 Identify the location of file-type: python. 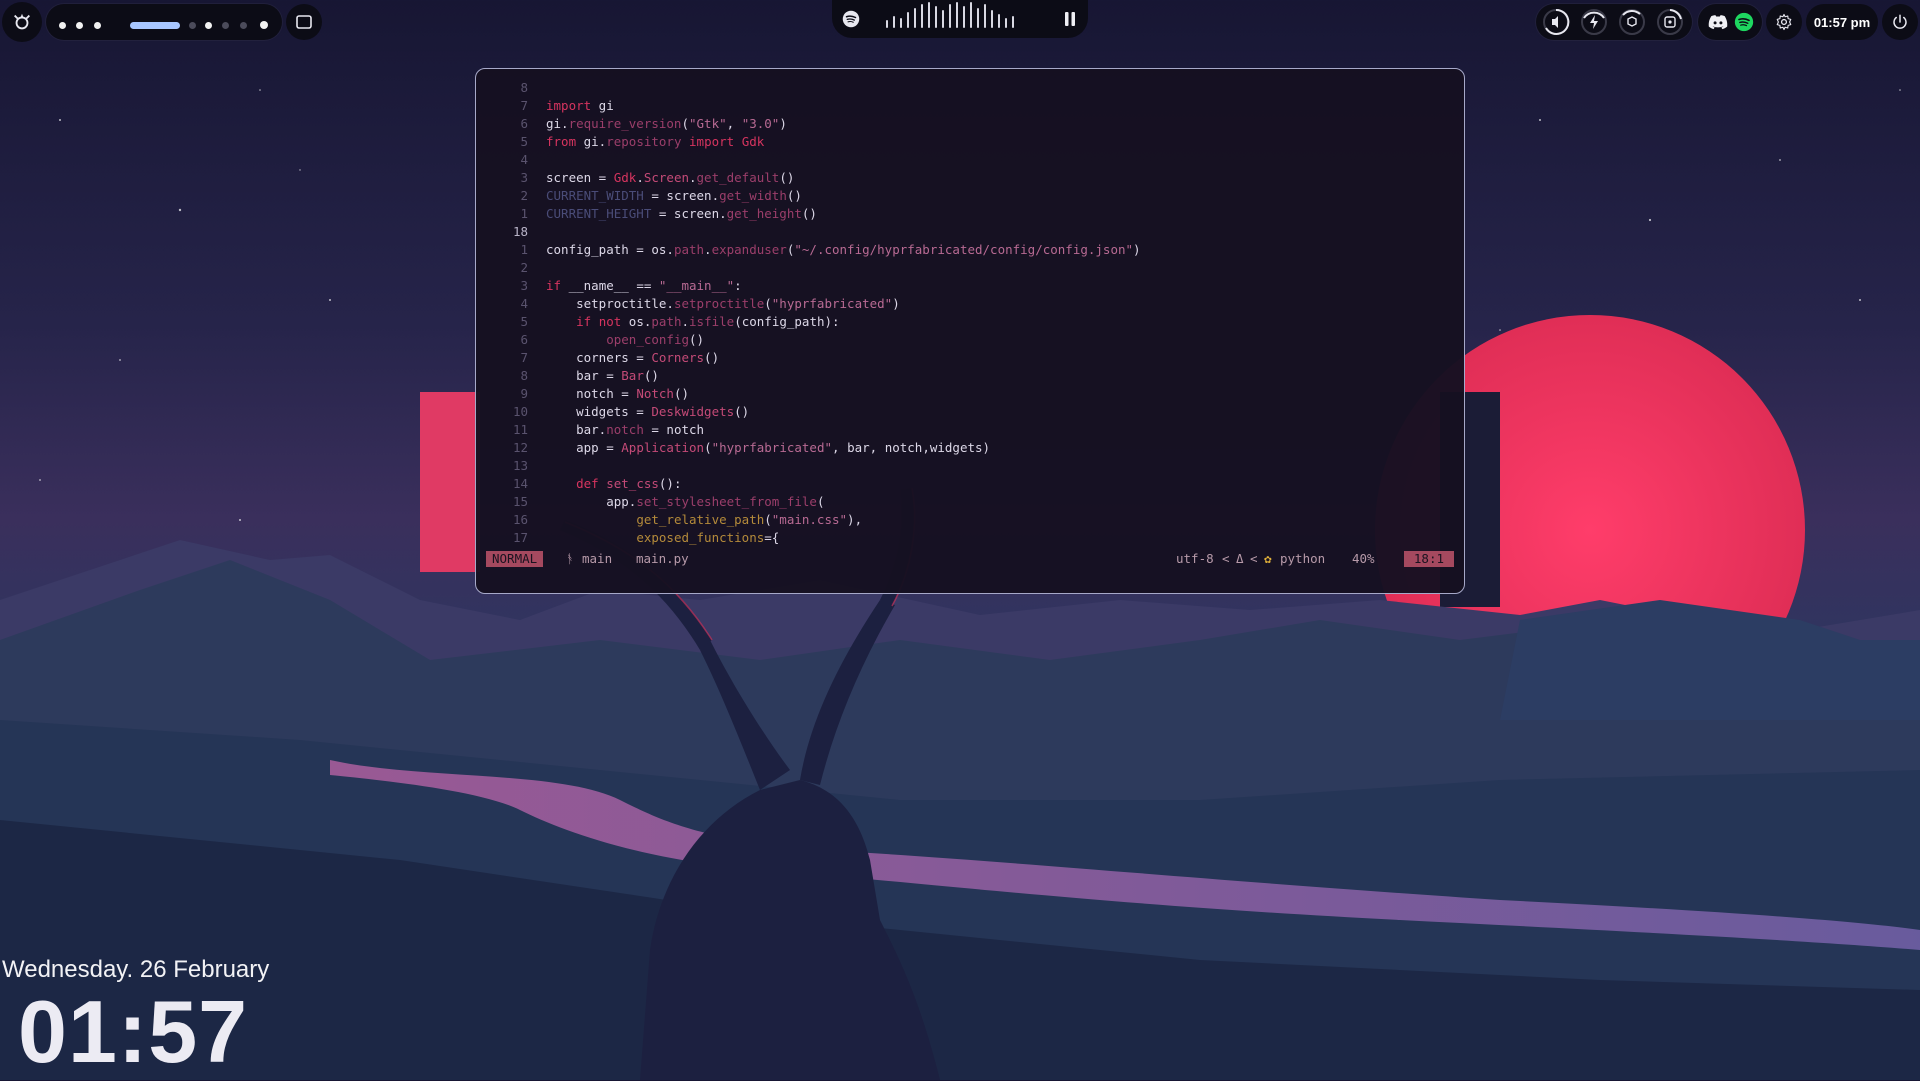
(1303, 558).